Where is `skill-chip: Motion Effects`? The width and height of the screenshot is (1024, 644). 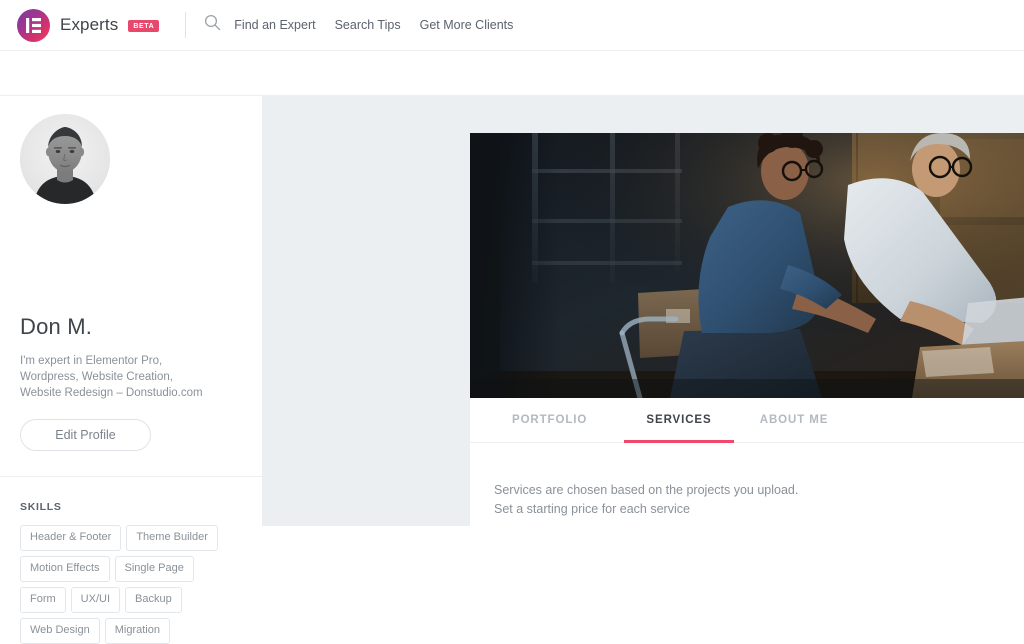
skill-chip: Motion Effects is located at coordinates (65, 569).